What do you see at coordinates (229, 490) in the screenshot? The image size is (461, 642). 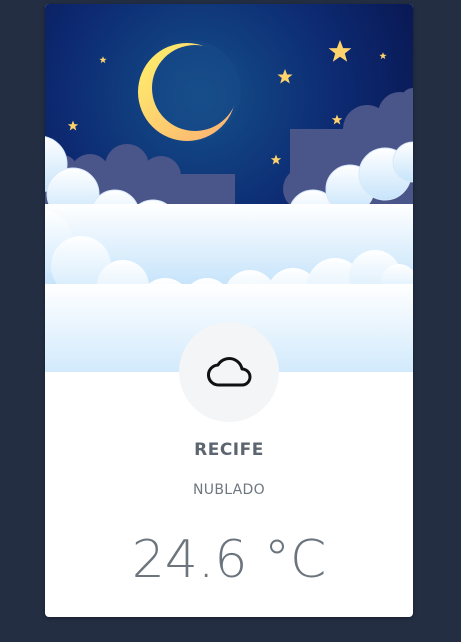 I see `weather-condition: NUBLADO` at bounding box center [229, 490].